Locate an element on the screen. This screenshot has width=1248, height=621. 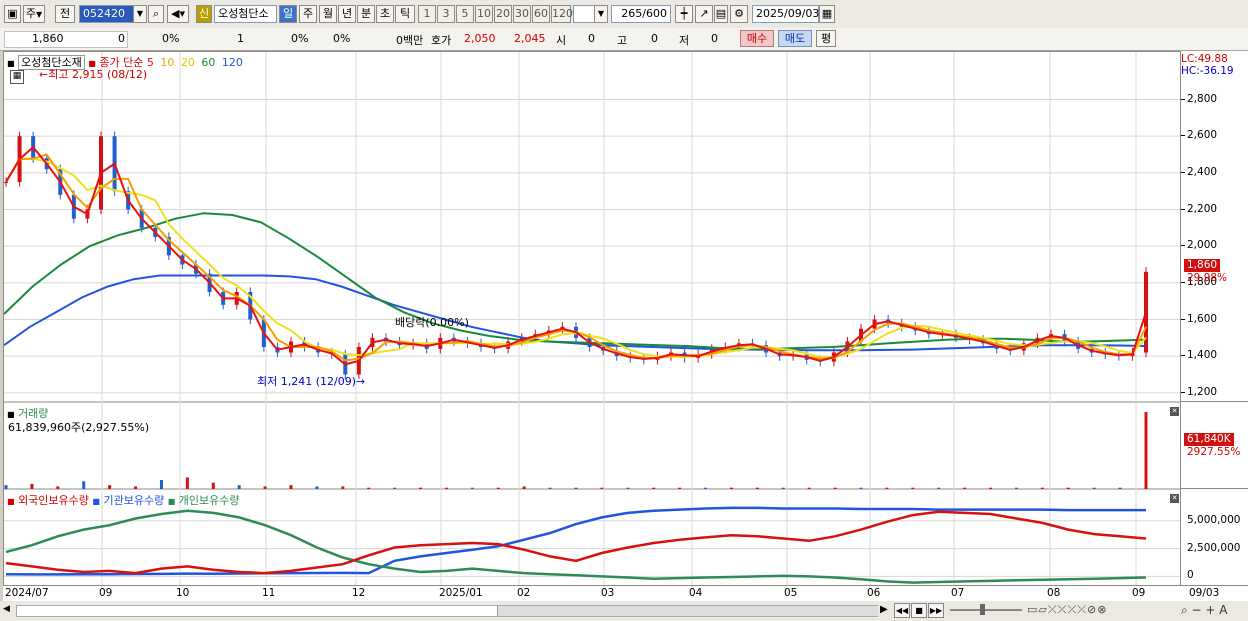
quote-v1: 0% is located at coordinates (300, 38).